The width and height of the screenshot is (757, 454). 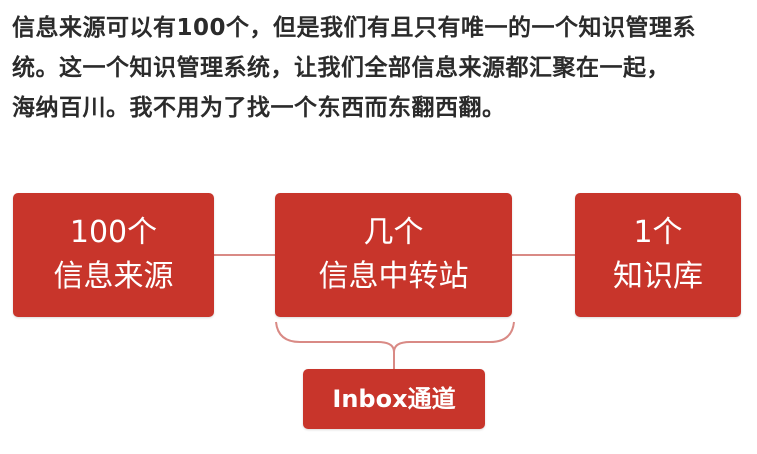 I want to click on sources-box: 100个 信息来源, so click(x=113, y=255).